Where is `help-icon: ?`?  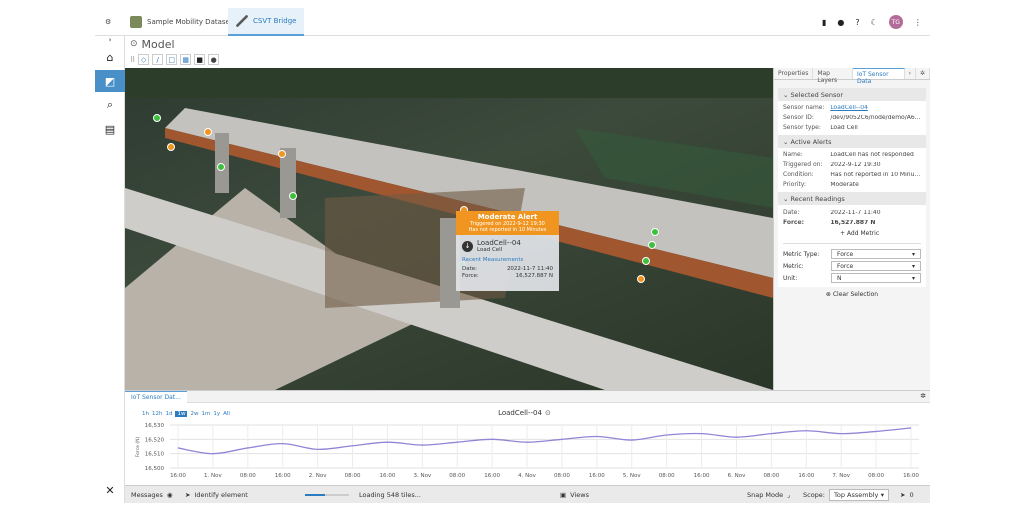 help-icon: ? is located at coordinates (857, 22).